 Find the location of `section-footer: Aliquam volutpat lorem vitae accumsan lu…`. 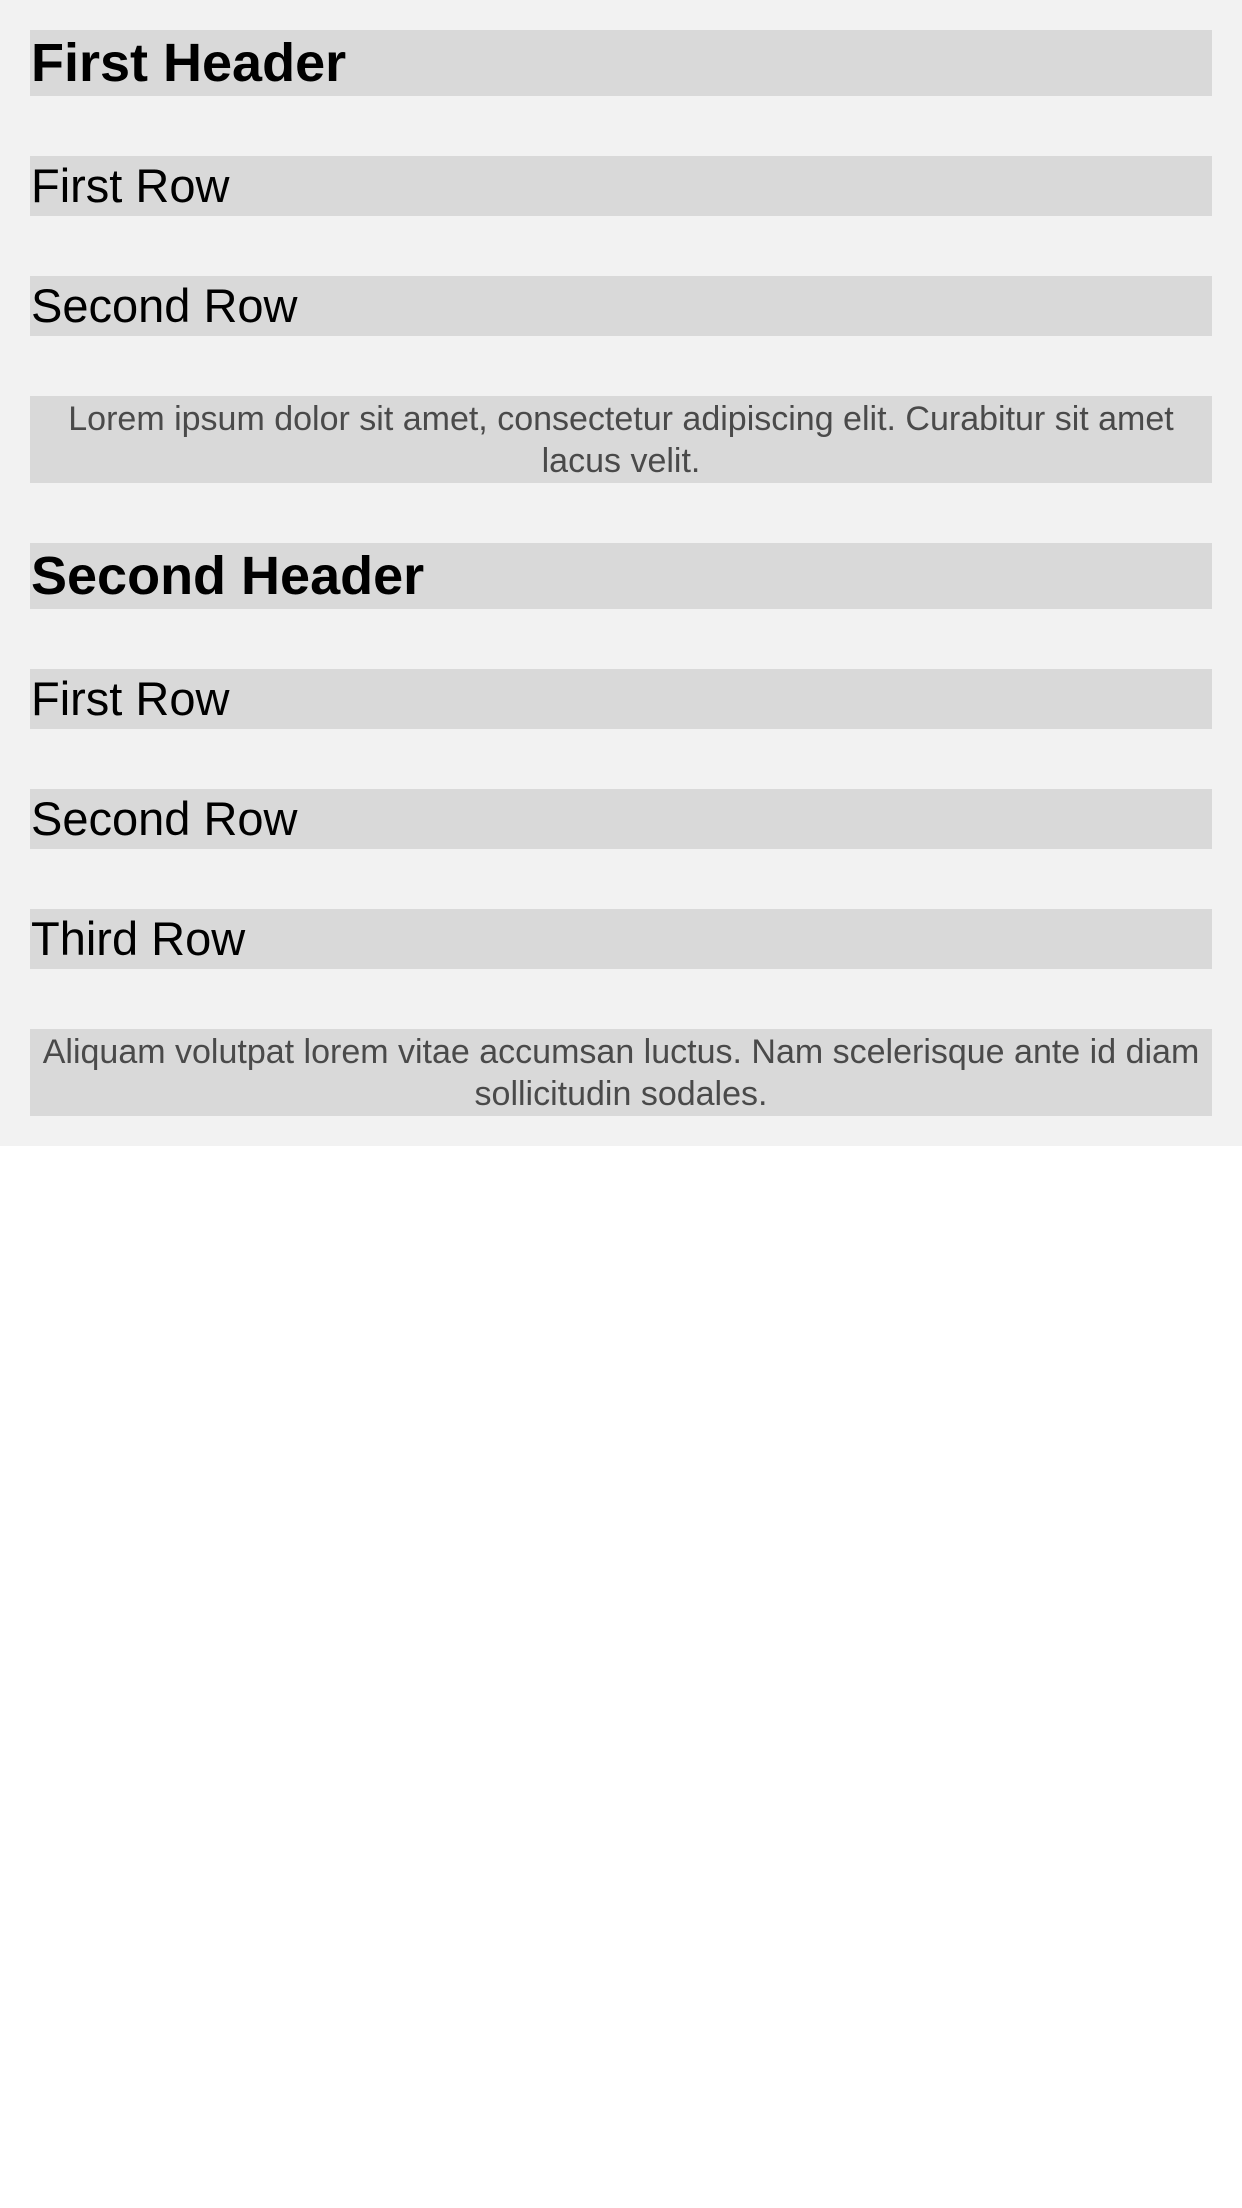

section-footer: Aliquam volutpat lorem vitae accumsan lu… is located at coordinates (621, 1072).